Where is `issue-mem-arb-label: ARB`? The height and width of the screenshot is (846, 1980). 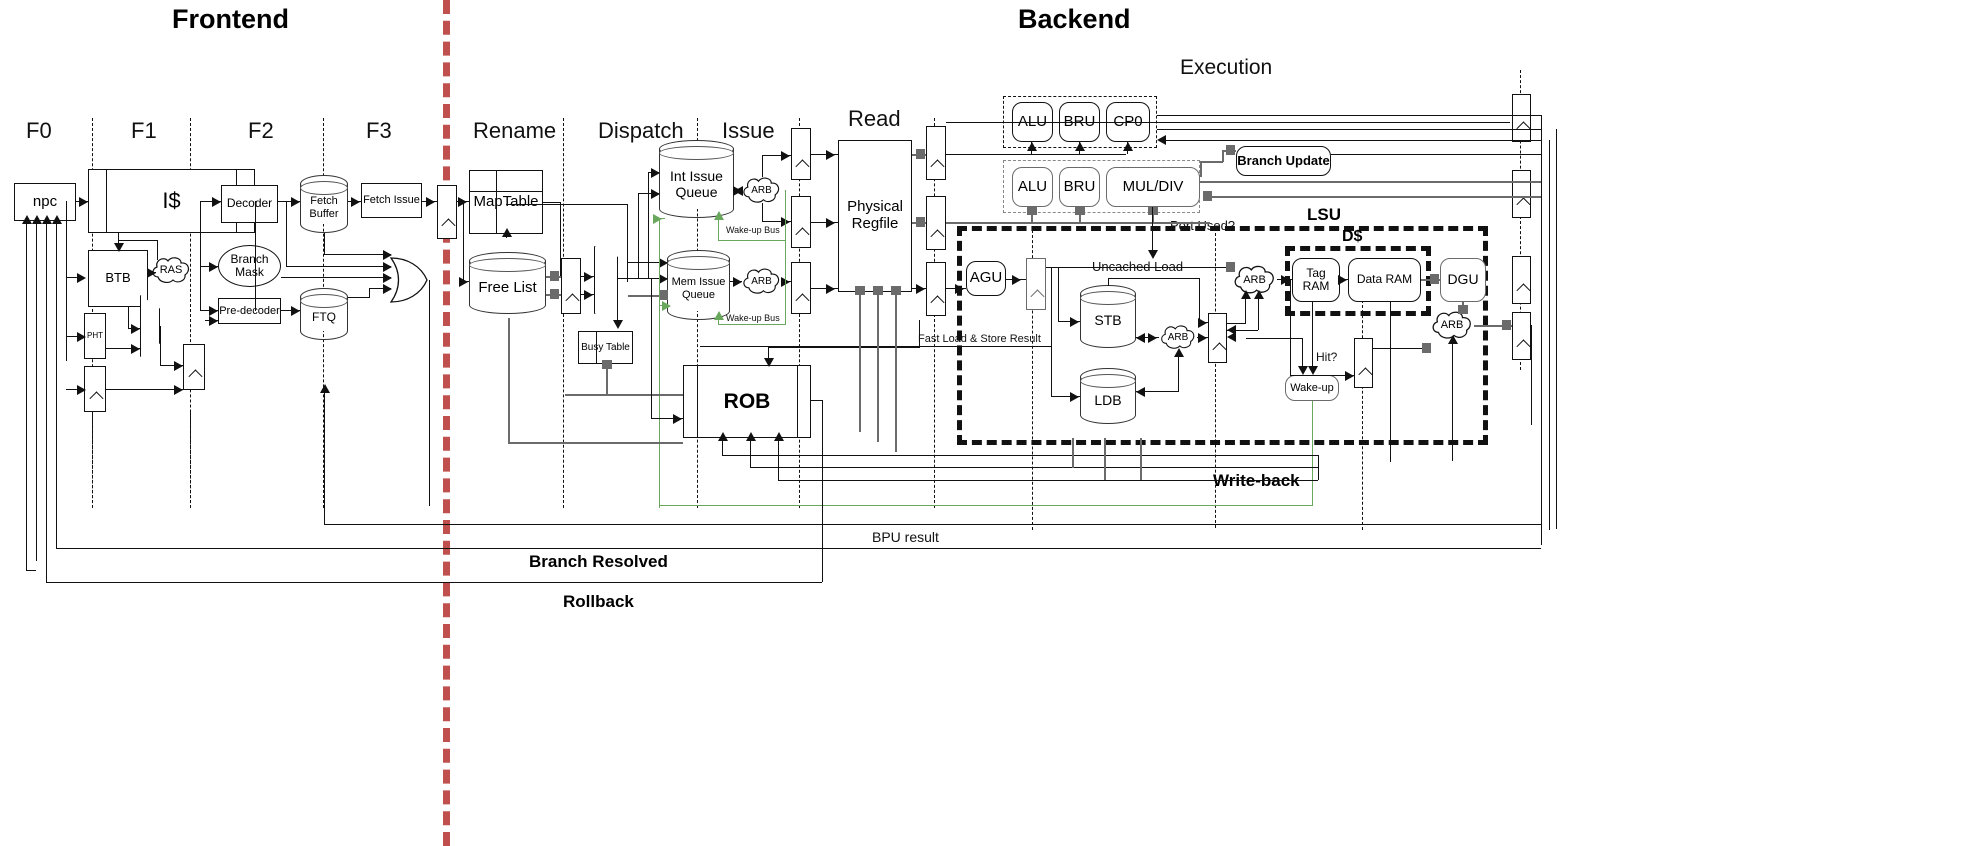
issue-mem-arb-label: ARB is located at coordinates (761, 281).